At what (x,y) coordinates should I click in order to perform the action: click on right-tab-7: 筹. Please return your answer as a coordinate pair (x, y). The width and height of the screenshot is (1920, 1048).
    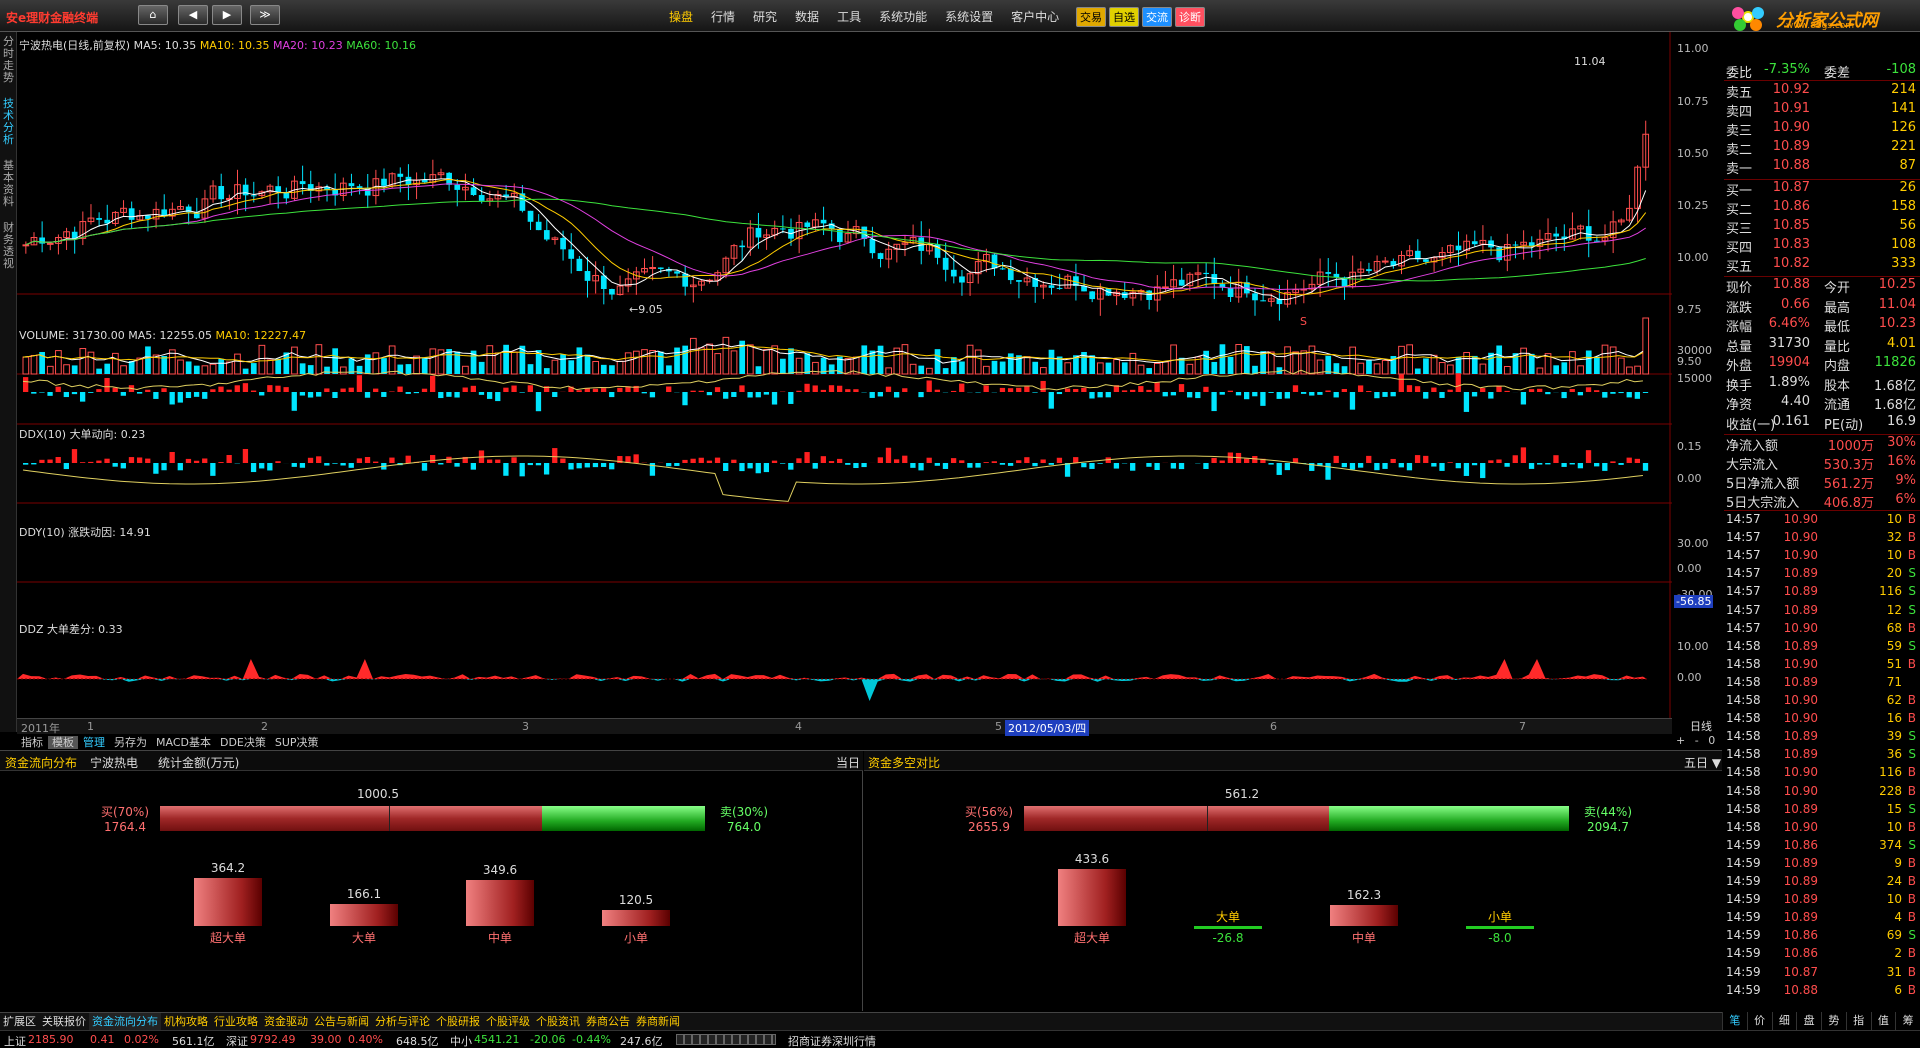
    Looking at the image, I should click on (1907, 1021).